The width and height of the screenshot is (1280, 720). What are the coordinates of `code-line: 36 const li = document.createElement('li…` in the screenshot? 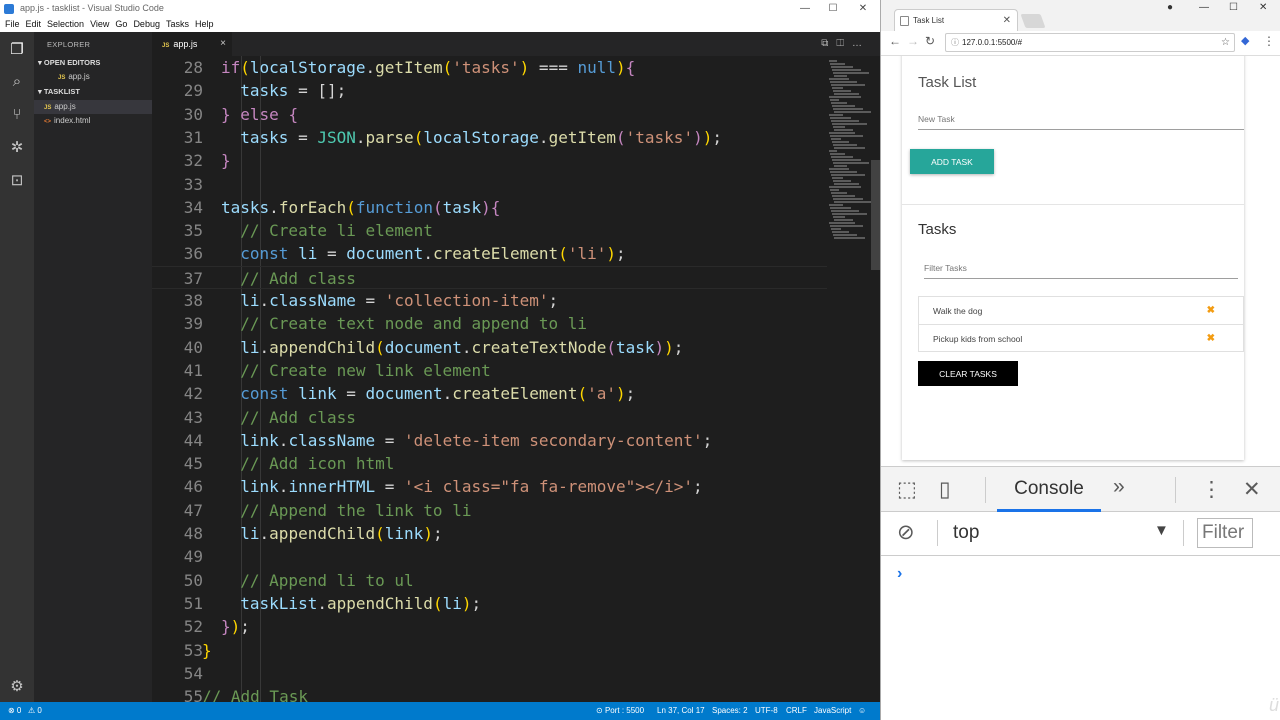 It's located at (489, 253).